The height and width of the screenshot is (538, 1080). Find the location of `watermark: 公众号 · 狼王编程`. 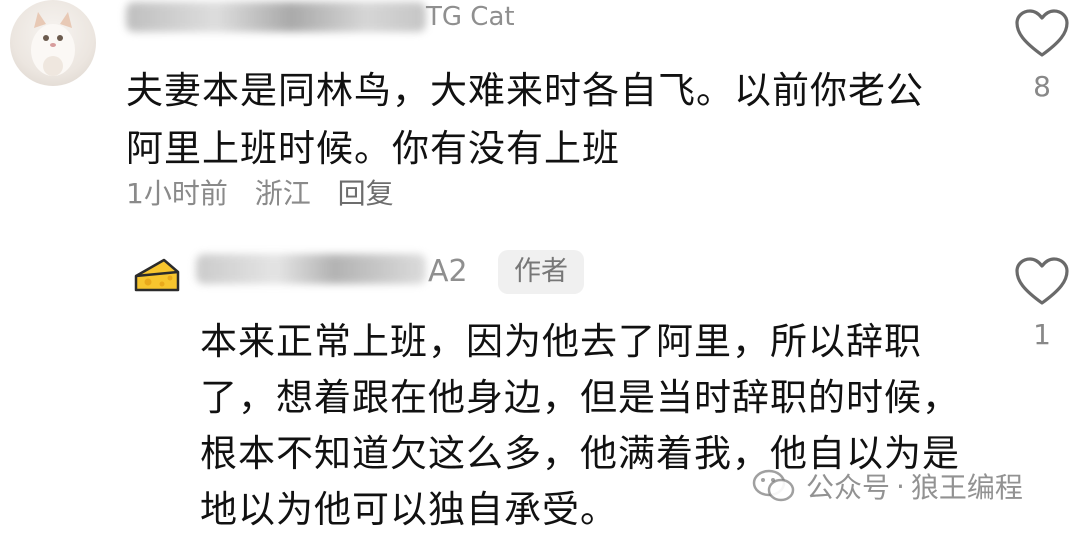

watermark: 公众号 · 狼王编程 is located at coordinates (890, 486).